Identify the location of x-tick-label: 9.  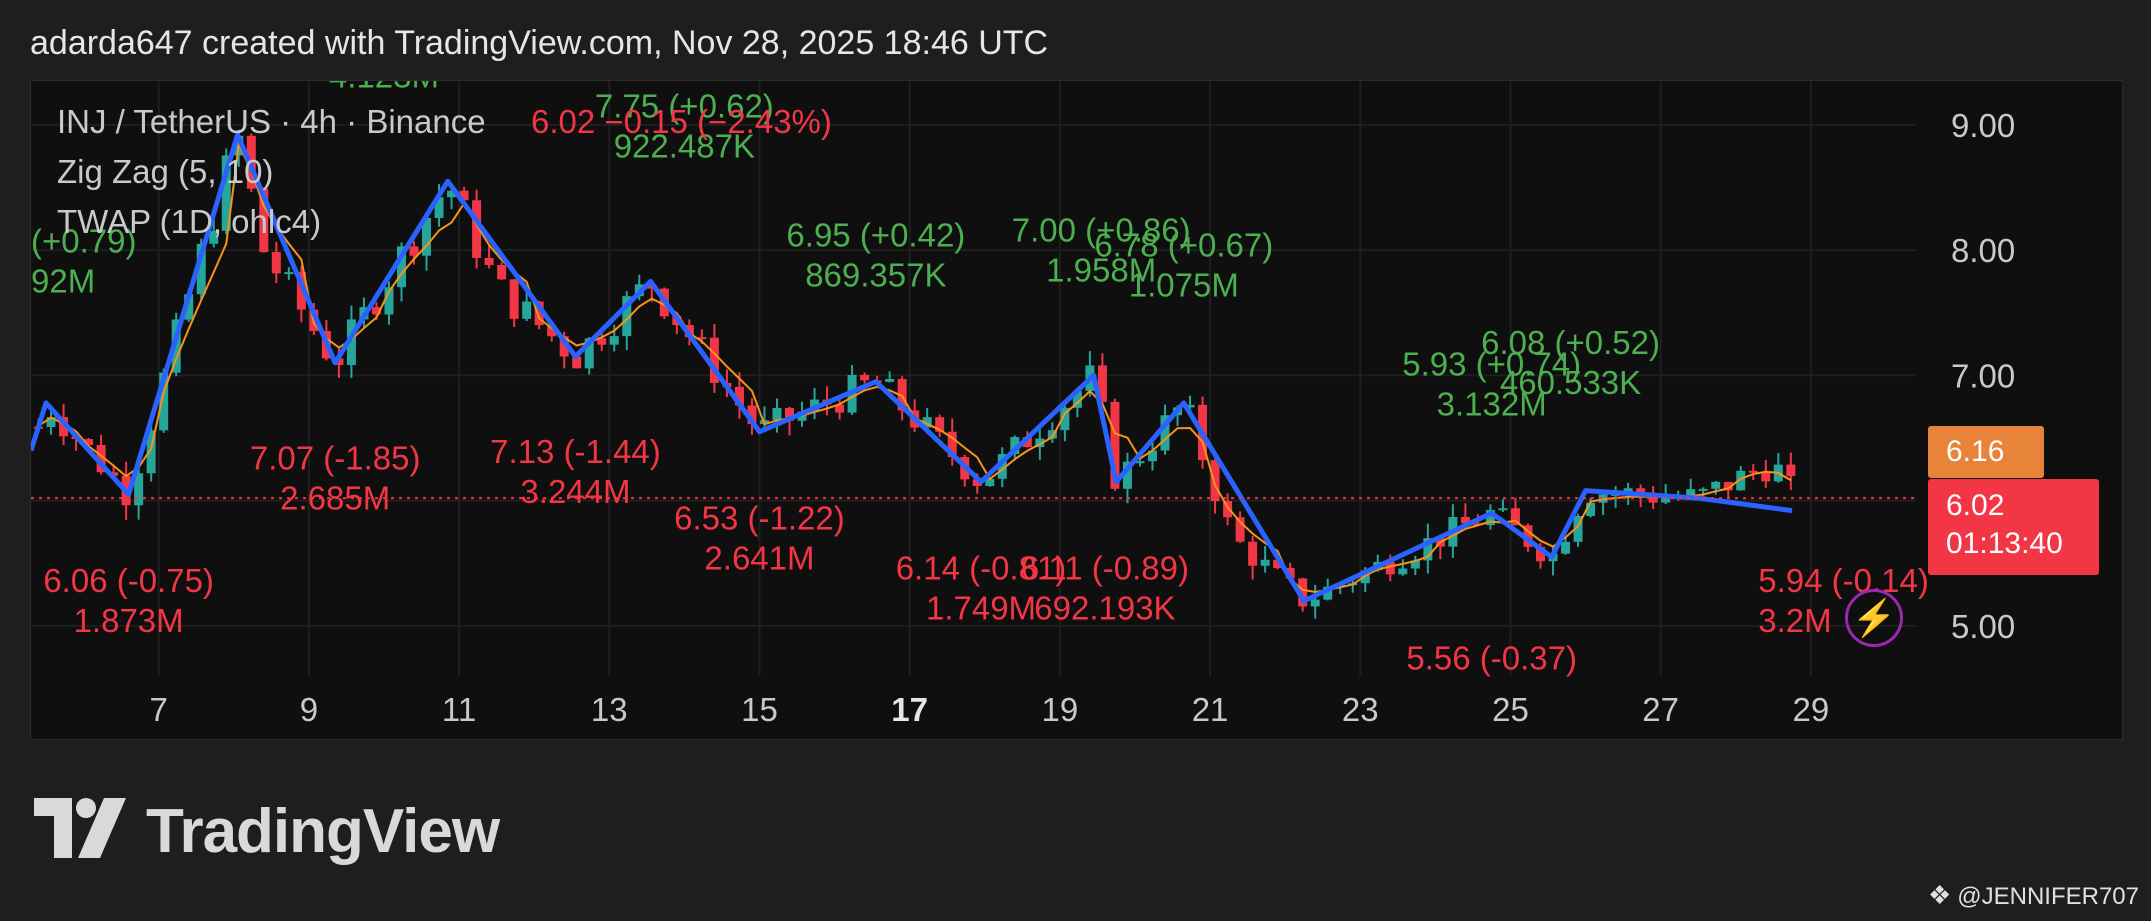
(309, 709).